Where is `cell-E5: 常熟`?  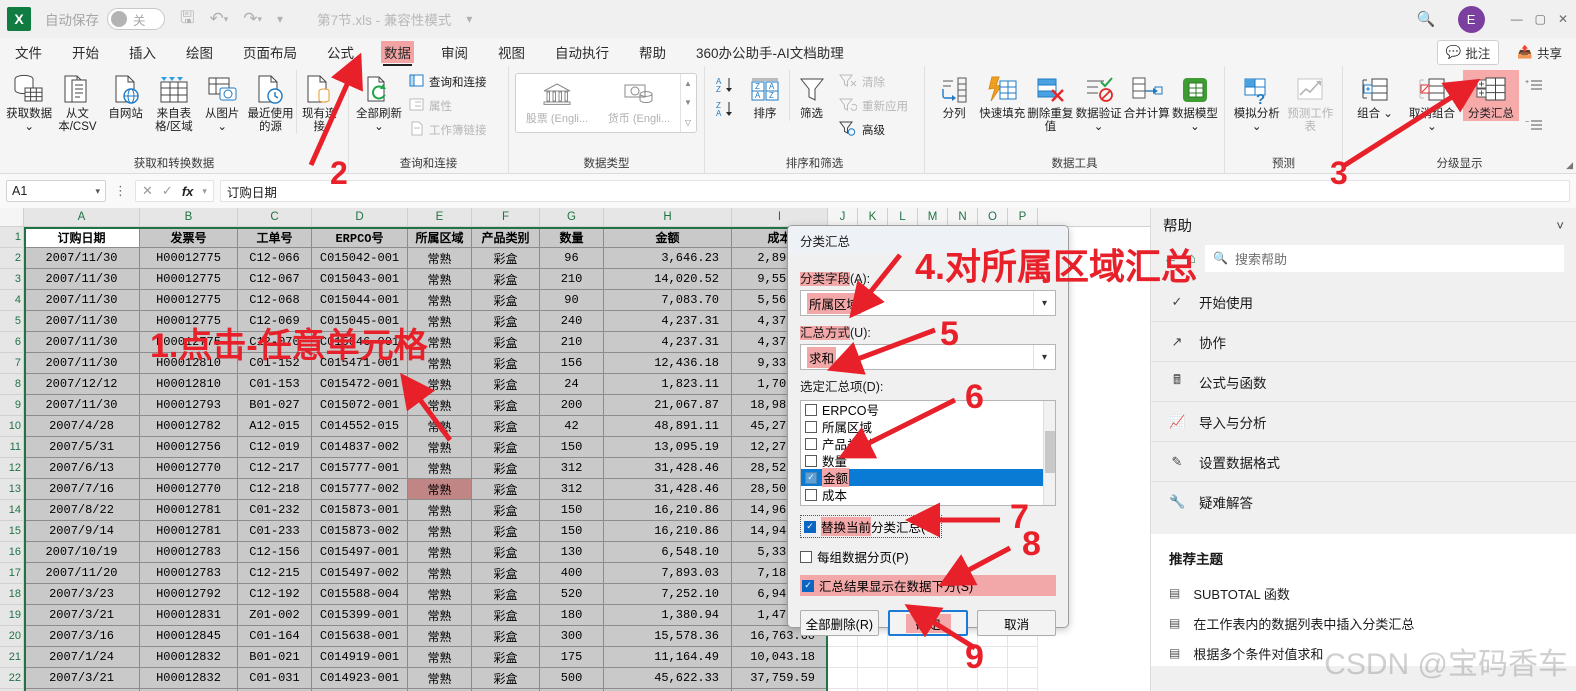 cell-E5: 常熟 is located at coordinates (440, 321).